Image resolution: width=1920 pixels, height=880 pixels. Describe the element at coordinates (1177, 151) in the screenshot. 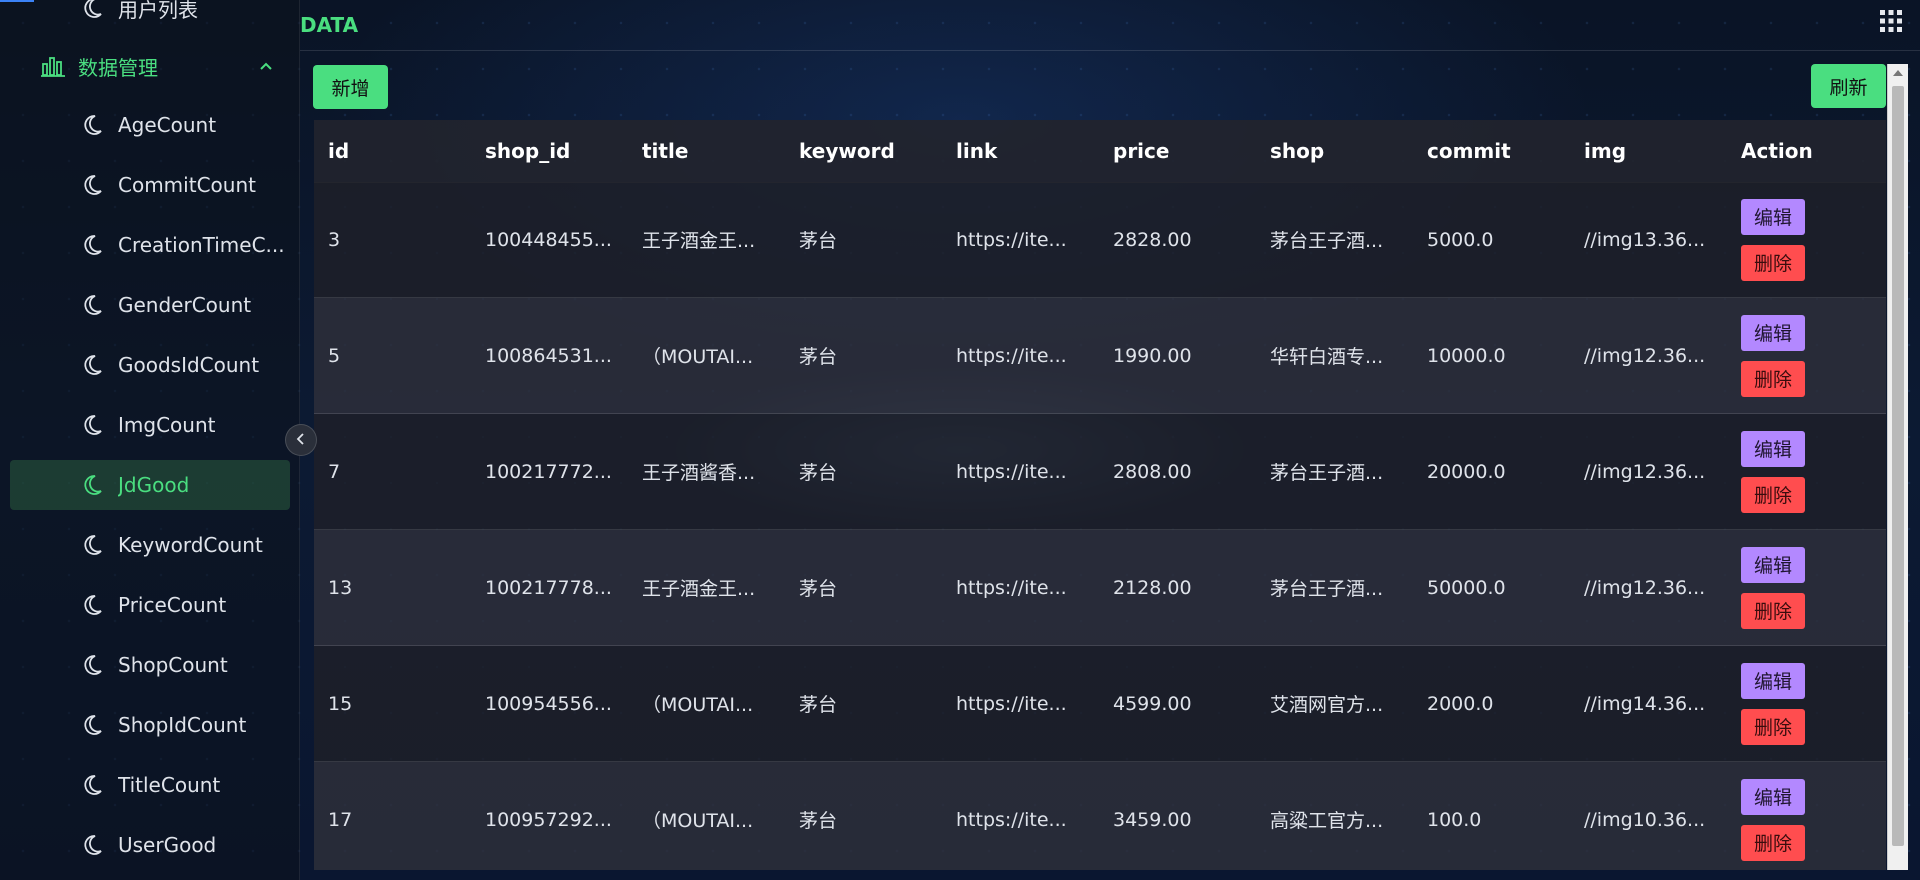

I see `column-header-price: price` at that location.